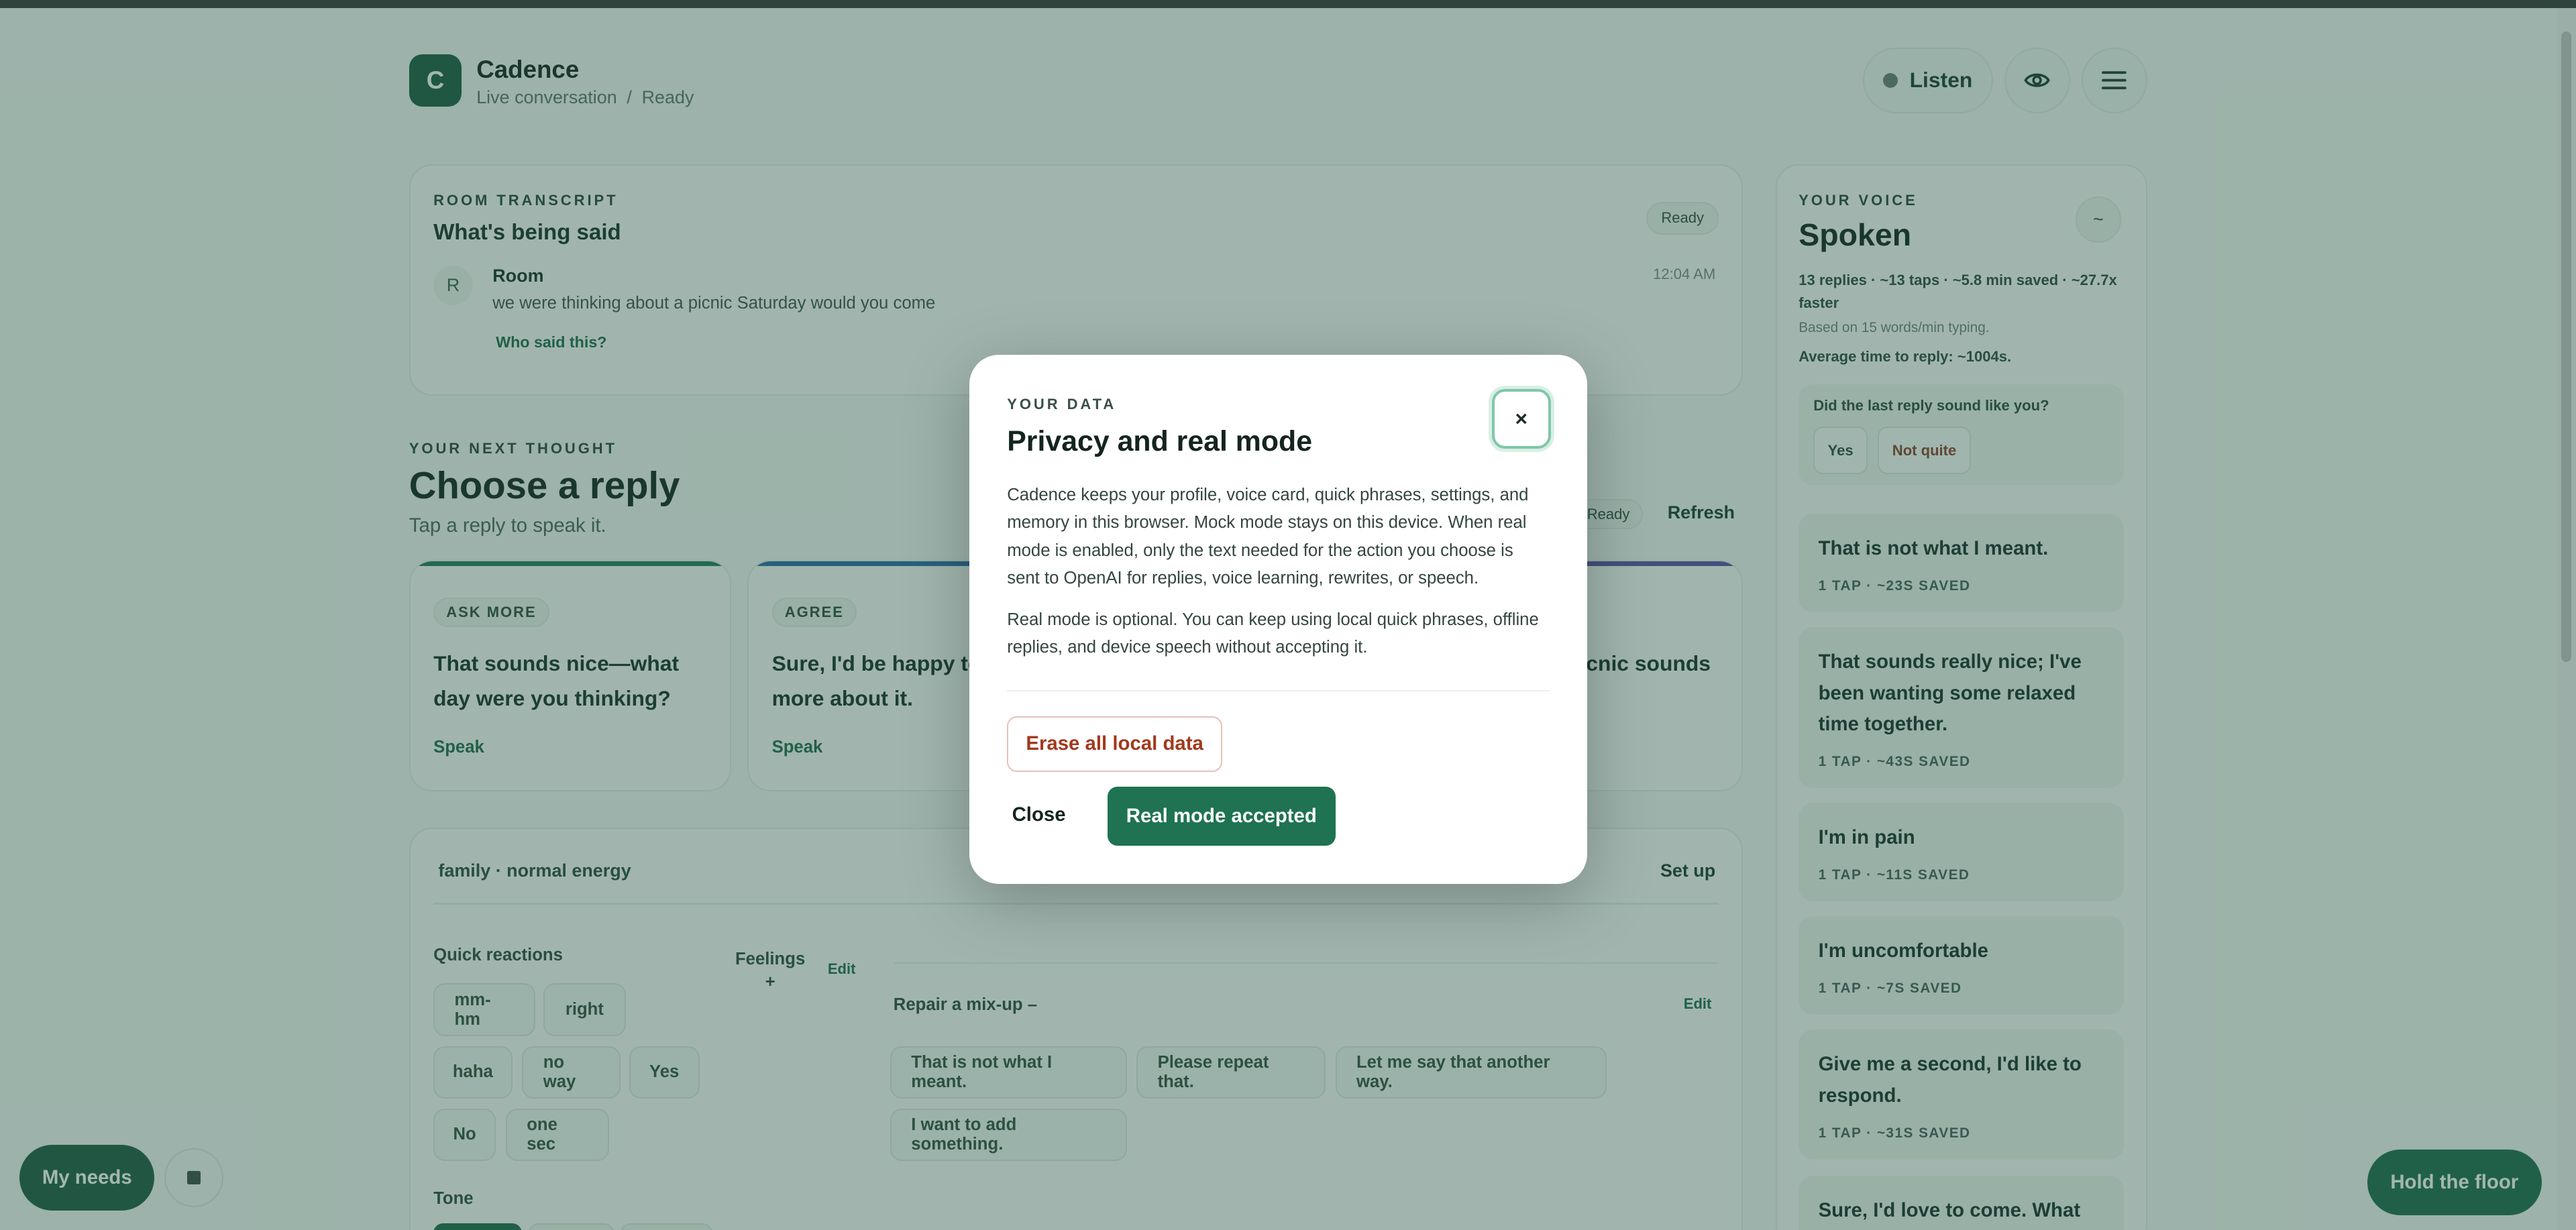 This screenshot has height=1230, width=2576. I want to click on close-dialog-text-button: Close, so click(1039, 814).